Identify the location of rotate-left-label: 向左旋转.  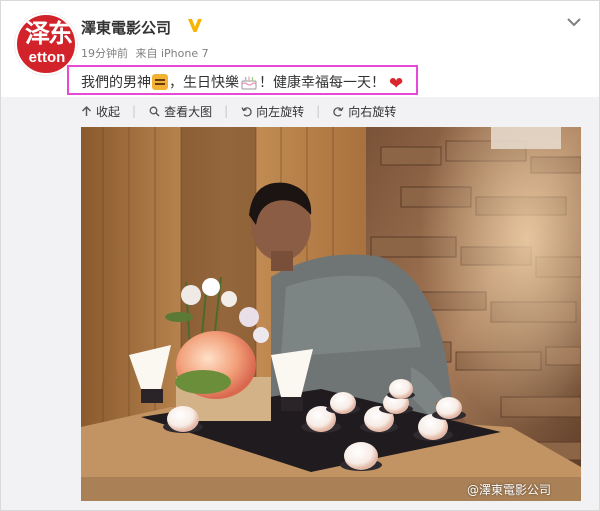
(280, 111).